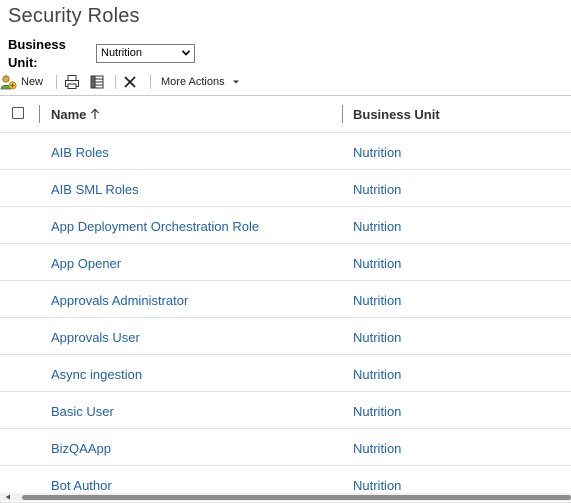 The height and width of the screenshot is (503, 571). What do you see at coordinates (285, 336) in the screenshot?
I see `table-row: Approvals User Nutrition` at bounding box center [285, 336].